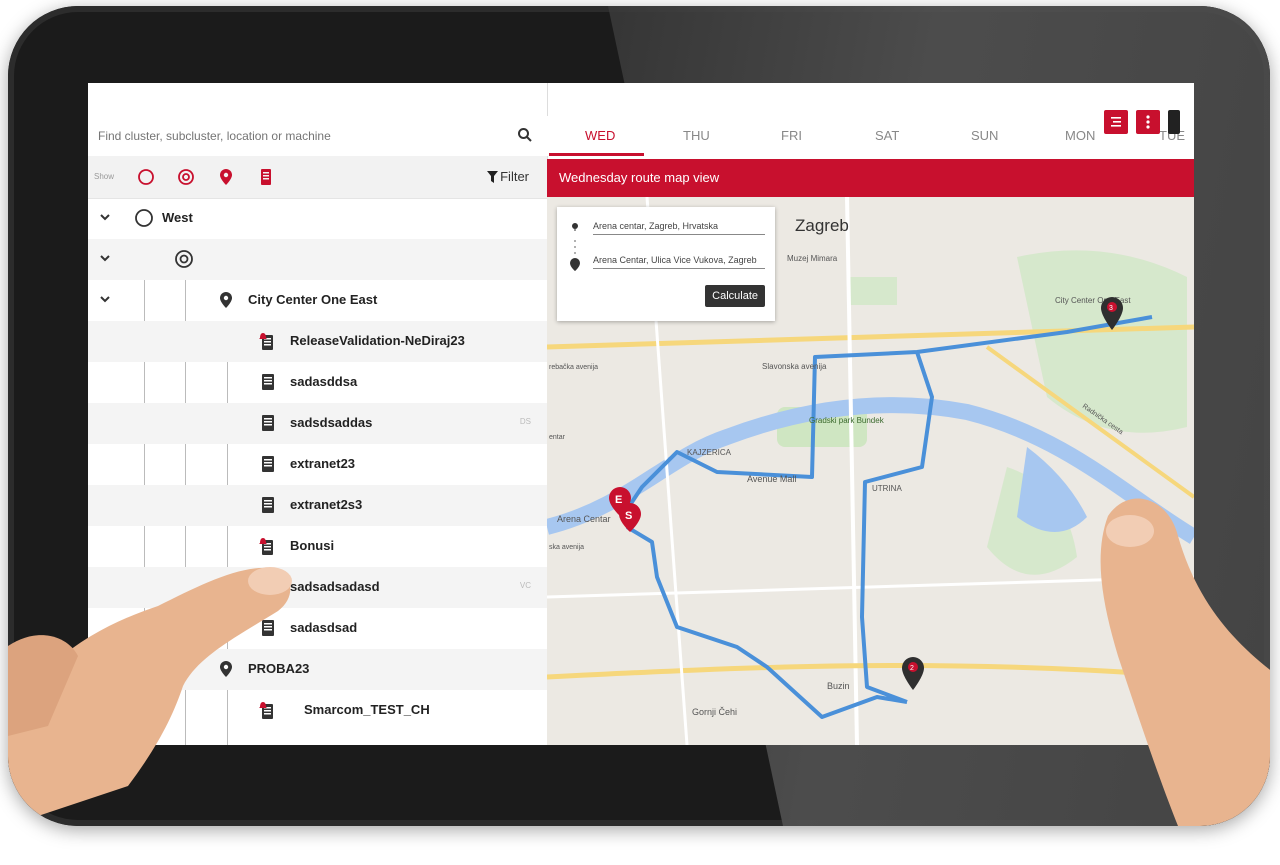 The image size is (1280, 865). Describe the element at coordinates (1174, 122) in the screenshot. I see `side-tab-button` at that location.